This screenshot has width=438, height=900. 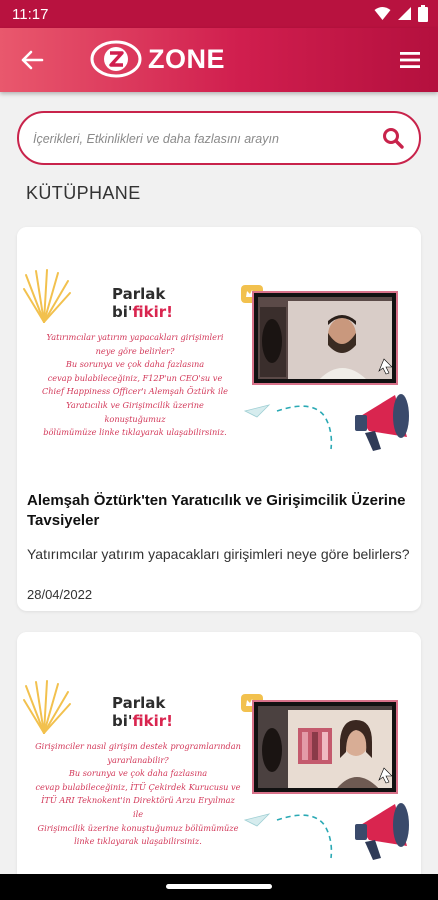 I want to click on system-navigation-bar, so click(x=219, y=887).